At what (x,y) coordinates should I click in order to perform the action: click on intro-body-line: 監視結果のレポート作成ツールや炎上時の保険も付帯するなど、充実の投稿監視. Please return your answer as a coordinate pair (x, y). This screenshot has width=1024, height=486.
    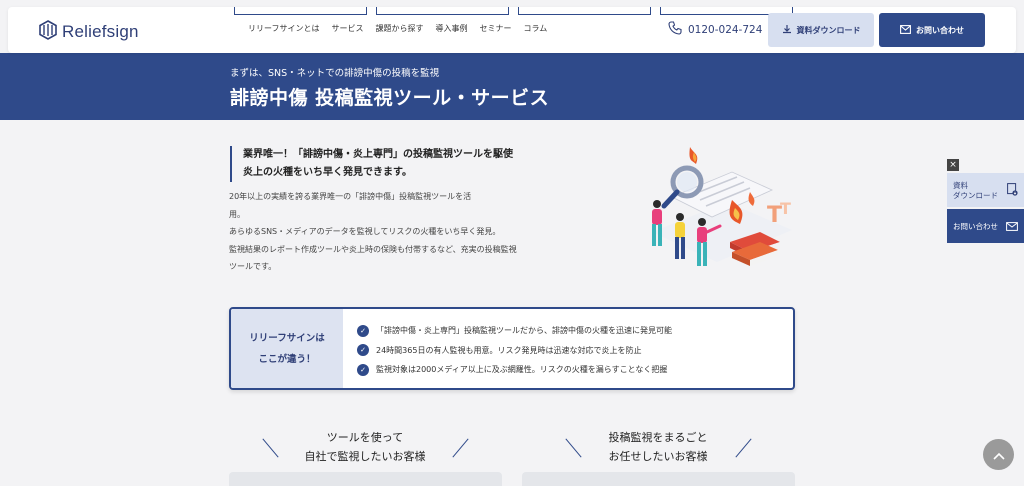
    Looking at the image, I should click on (373, 249).